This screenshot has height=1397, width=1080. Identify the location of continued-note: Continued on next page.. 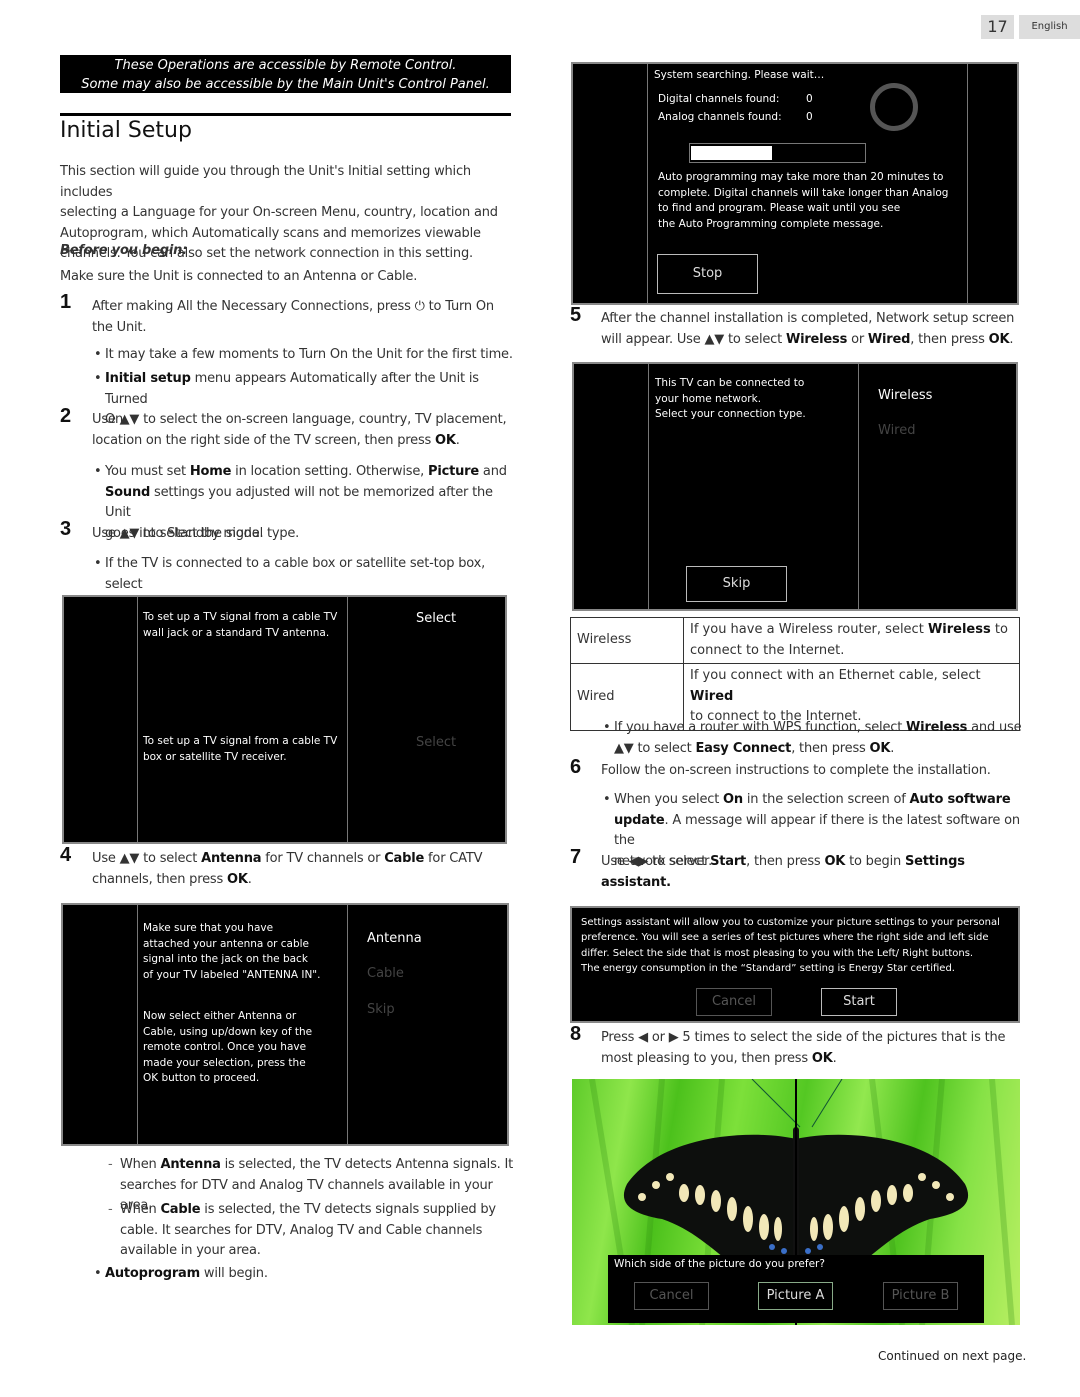
(952, 1356).